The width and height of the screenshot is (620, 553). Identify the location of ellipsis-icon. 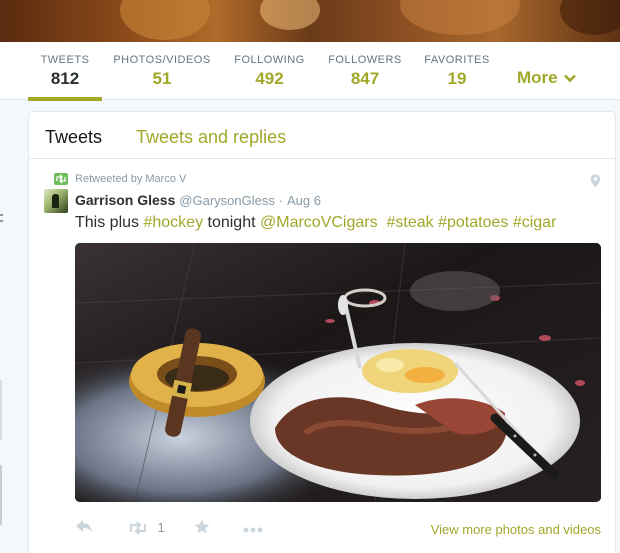
(253, 530).